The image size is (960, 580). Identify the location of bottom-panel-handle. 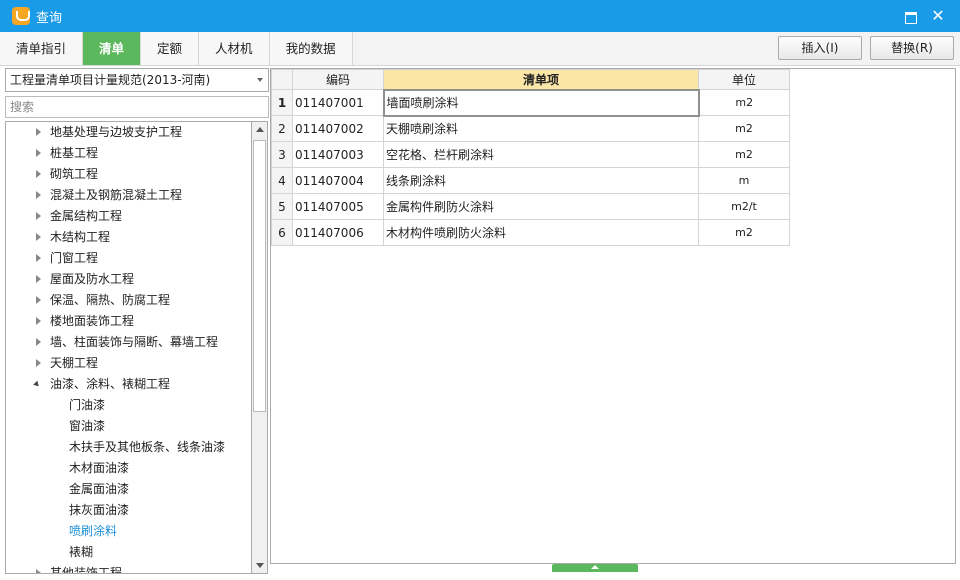
(595, 568).